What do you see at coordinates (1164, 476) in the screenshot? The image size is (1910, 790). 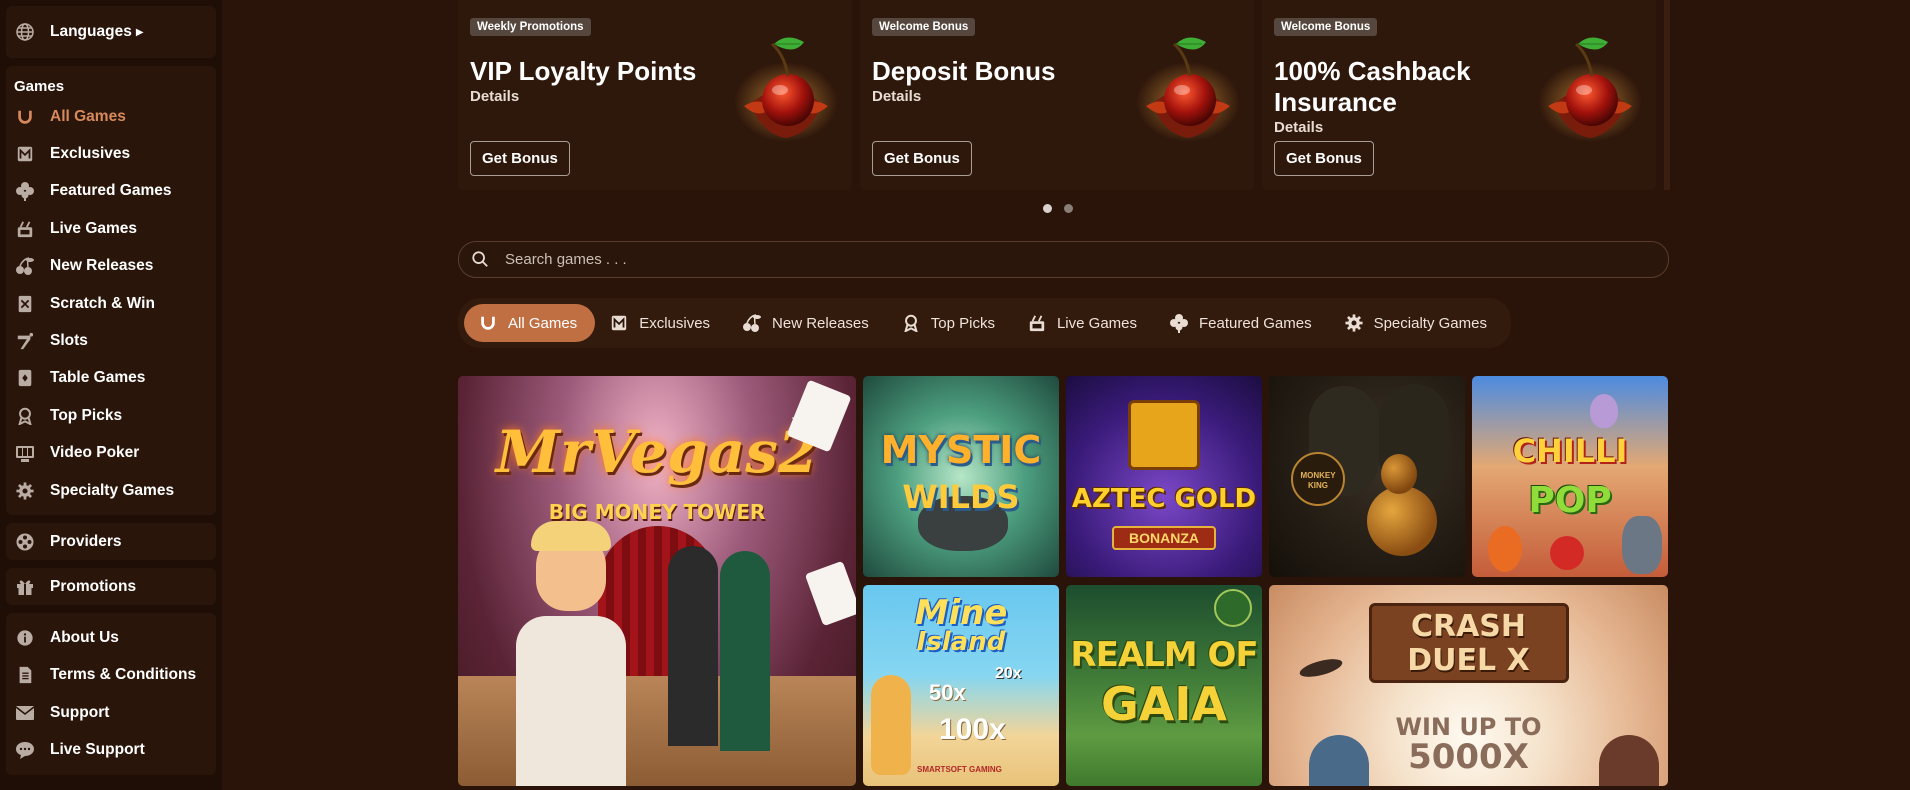 I see `game-tile-aztec-gold-bonanza: AZTEC GOLD BONANZA` at bounding box center [1164, 476].